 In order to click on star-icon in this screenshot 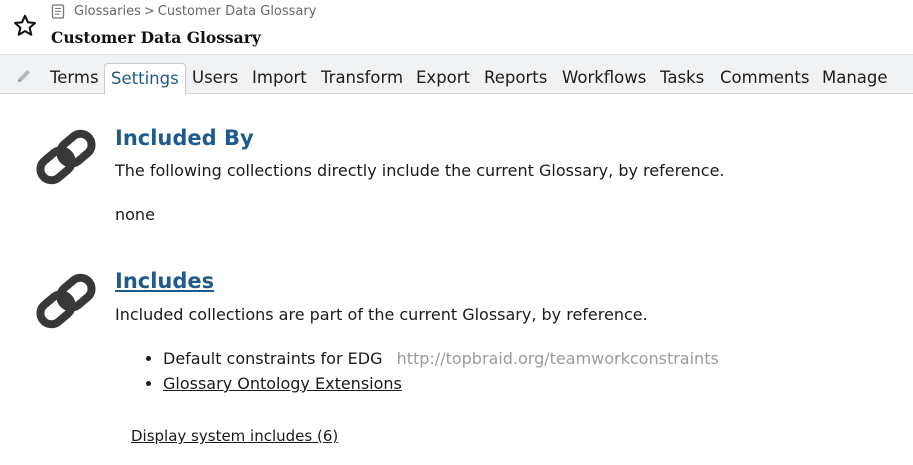, I will do `click(25, 26)`.